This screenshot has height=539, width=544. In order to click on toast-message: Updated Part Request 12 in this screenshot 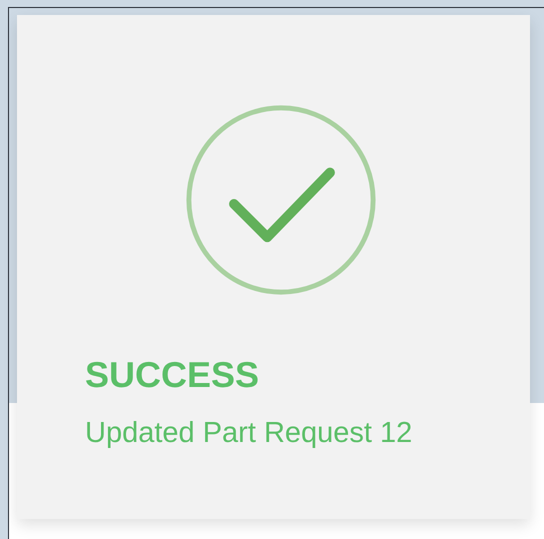, I will do `click(249, 433)`.